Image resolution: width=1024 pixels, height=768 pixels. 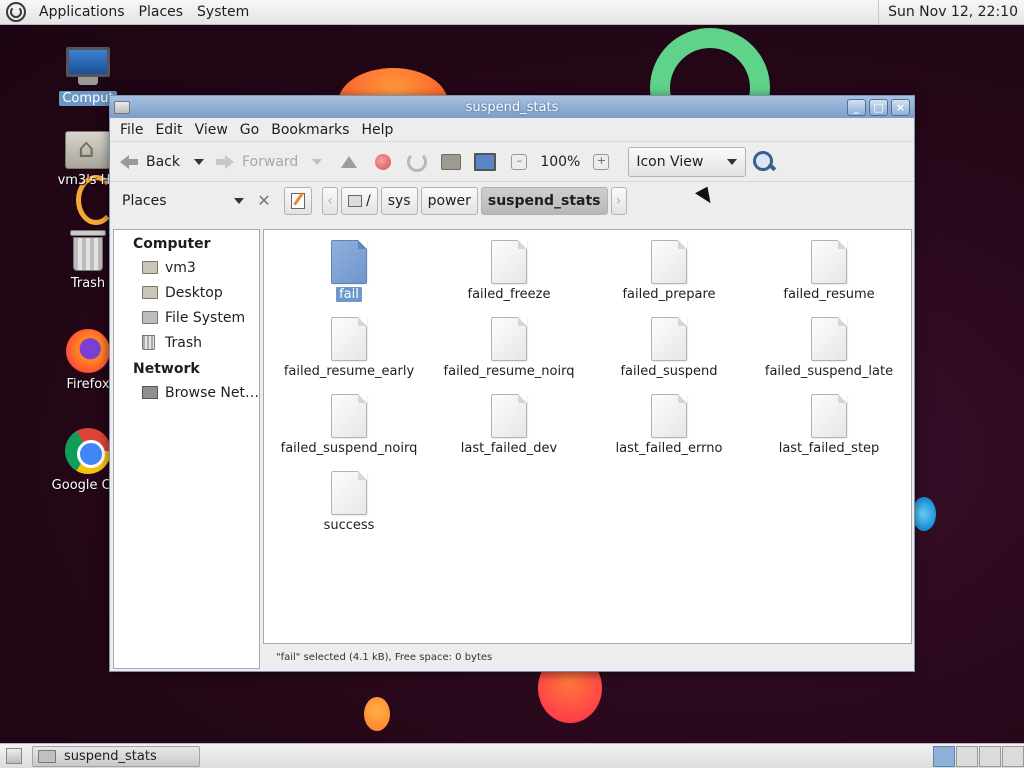 What do you see at coordinates (829, 271) in the screenshot?
I see `file-item-failed-resume: failed_resume` at bounding box center [829, 271].